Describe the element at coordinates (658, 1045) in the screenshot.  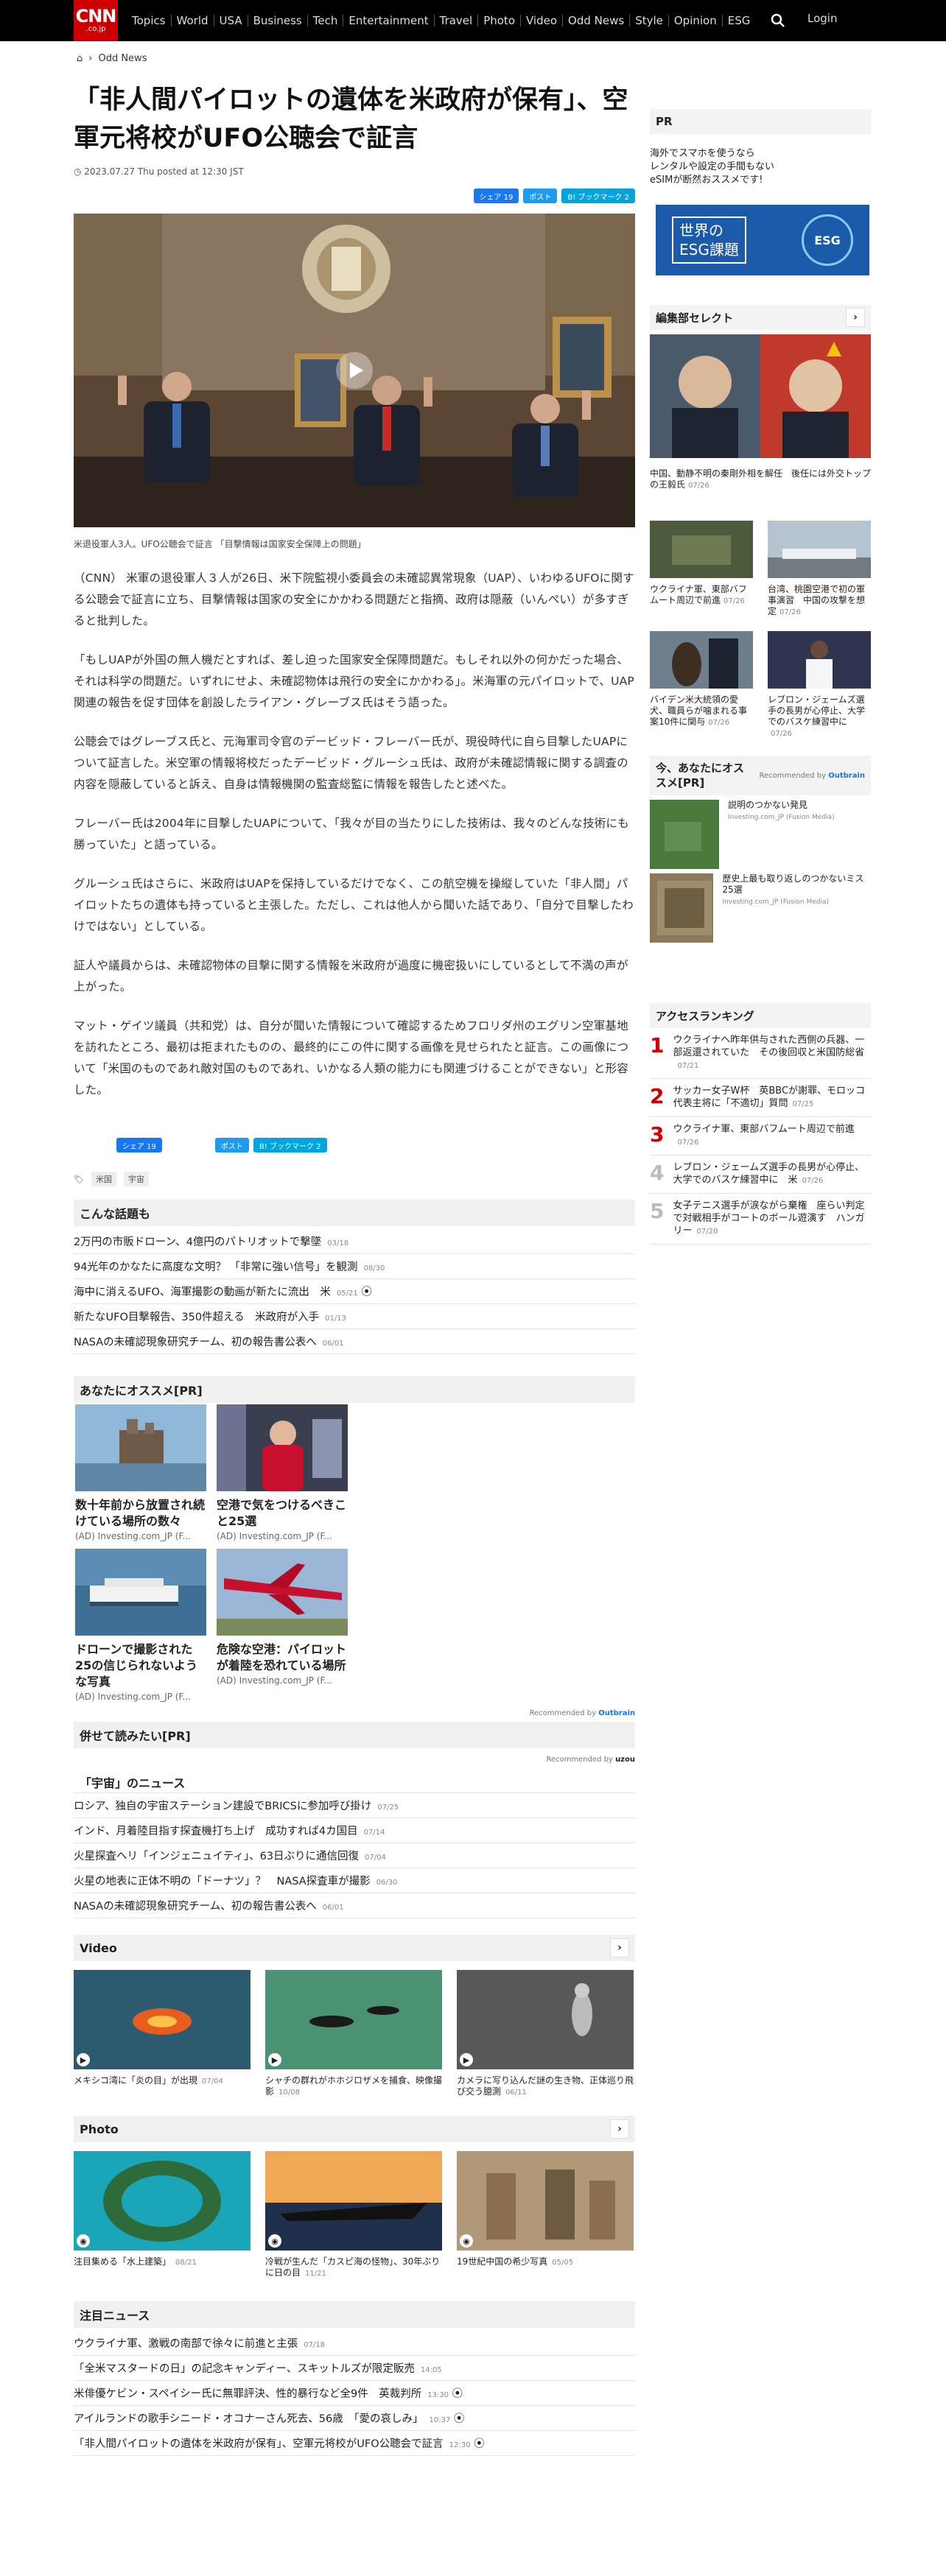
I see `rank-number: 1` at that location.